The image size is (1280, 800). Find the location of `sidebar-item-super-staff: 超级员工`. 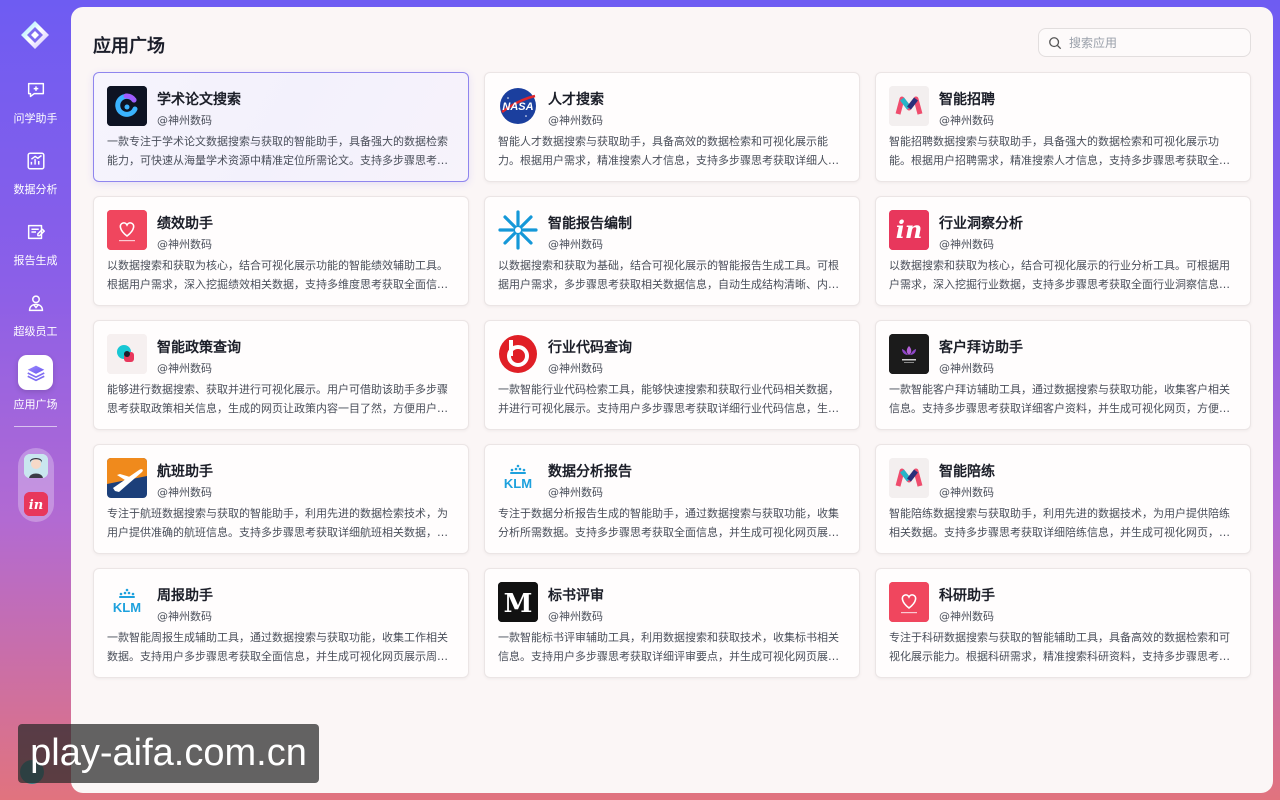

sidebar-item-super-staff: 超级员工 is located at coordinates (35, 322).